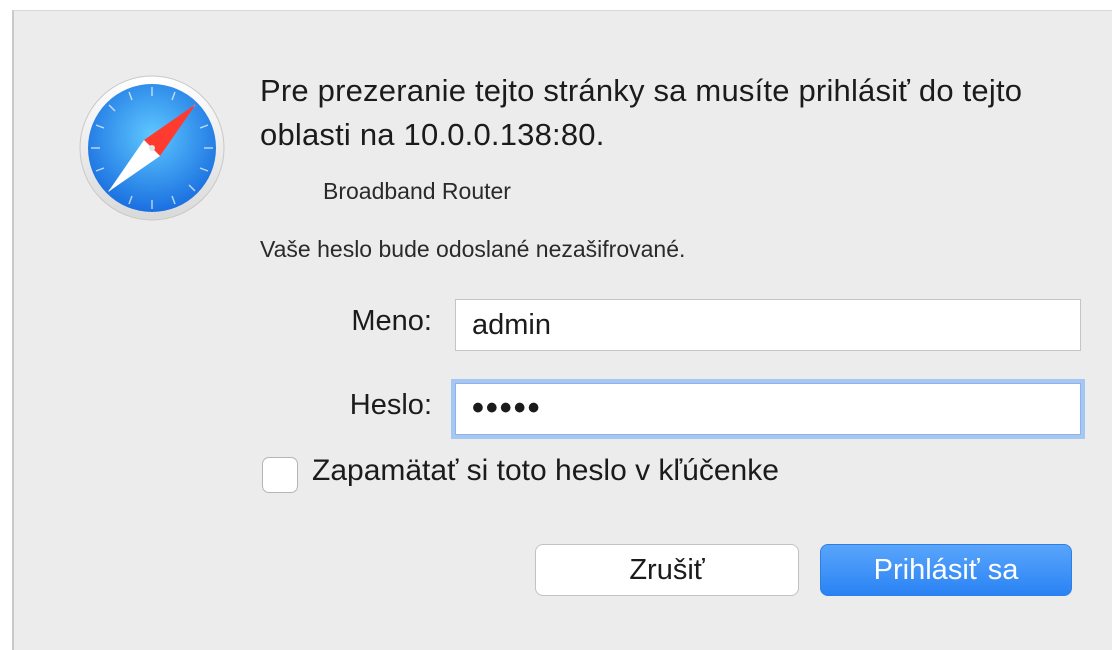 This screenshot has width=1112, height=650. What do you see at coordinates (417, 191) in the screenshot?
I see `realm-name: Broadband Router` at bounding box center [417, 191].